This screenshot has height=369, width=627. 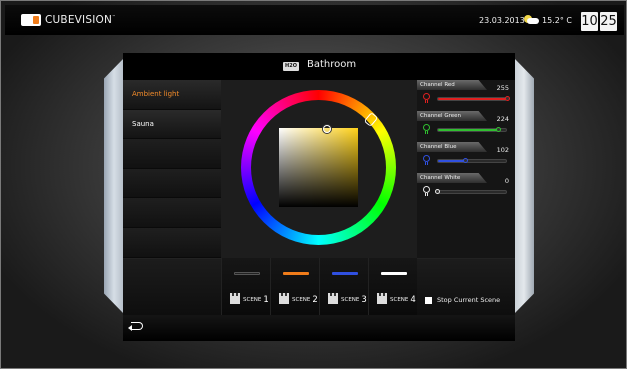 What do you see at coordinates (452, 178) in the screenshot?
I see `channel-label: Channel White` at bounding box center [452, 178].